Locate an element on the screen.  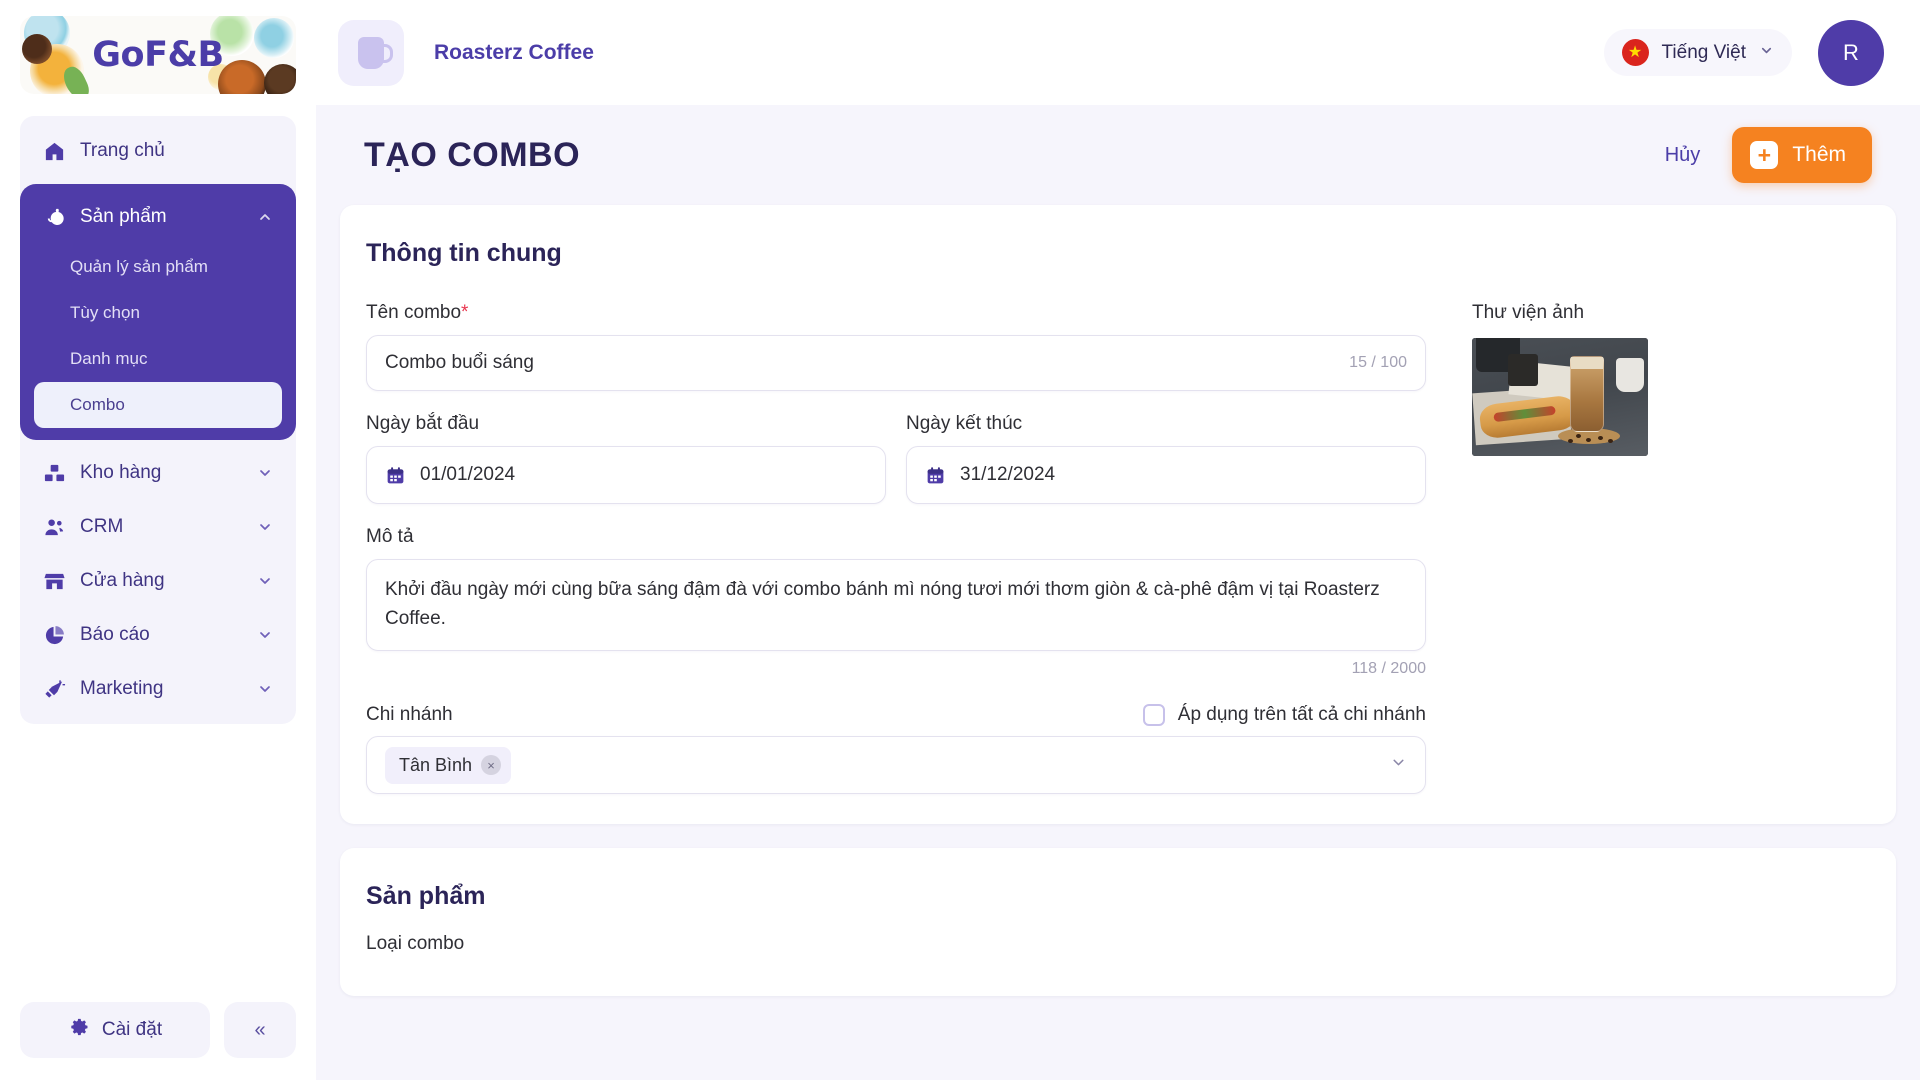
gallery-label: Thư viện ảnh is located at coordinates (1528, 312).